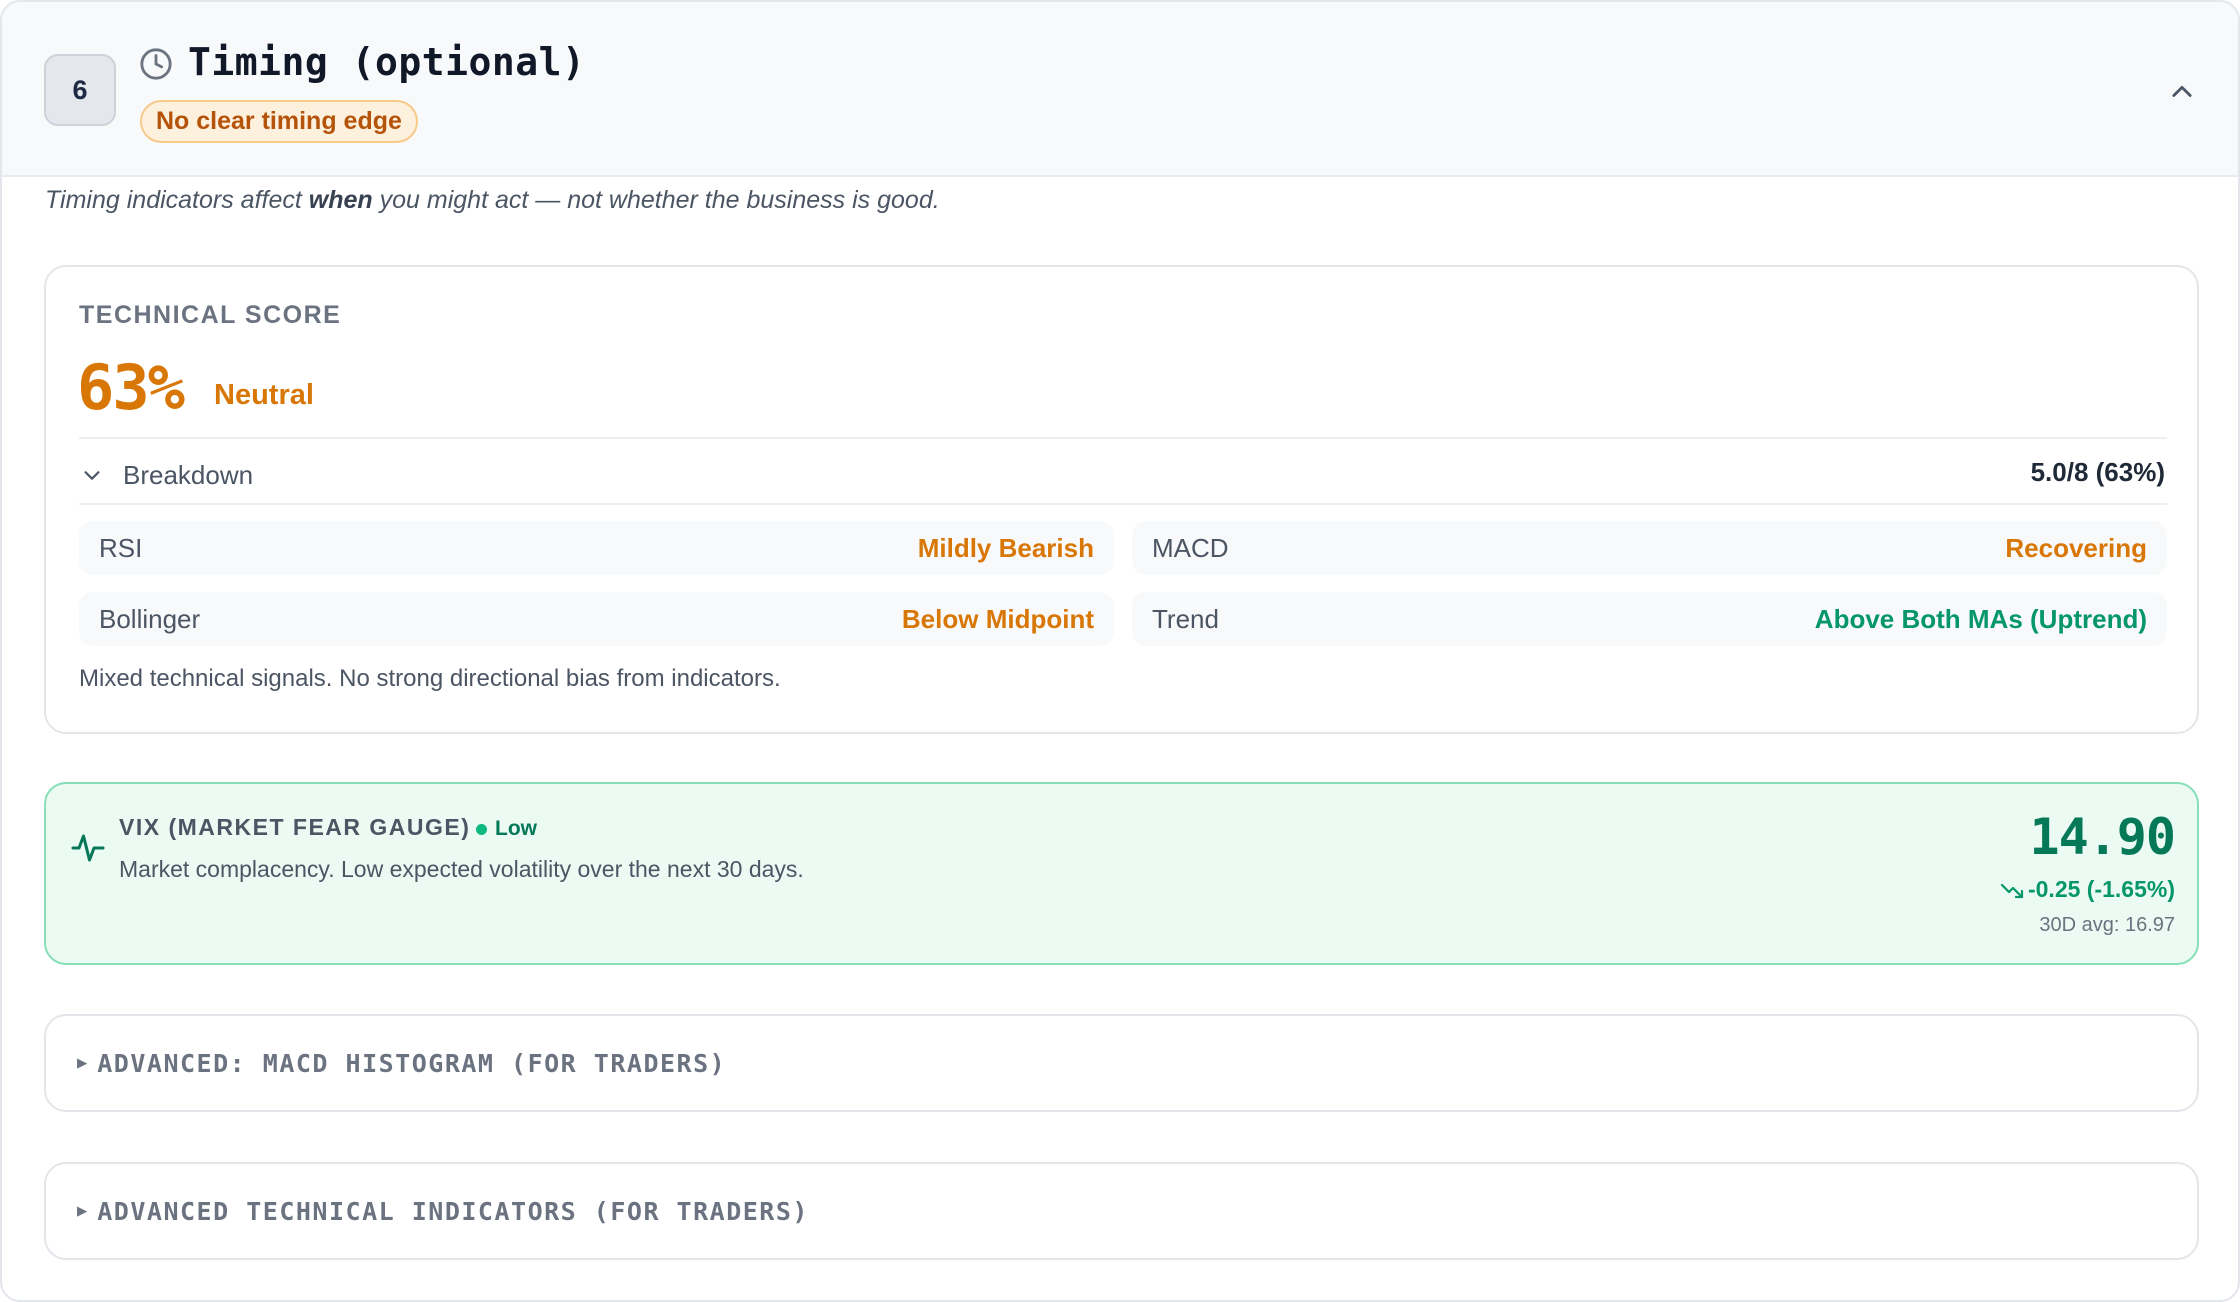 This screenshot has height=1302, width=2240. I want to click on indicator-name: Trend, so click(1185, 618).